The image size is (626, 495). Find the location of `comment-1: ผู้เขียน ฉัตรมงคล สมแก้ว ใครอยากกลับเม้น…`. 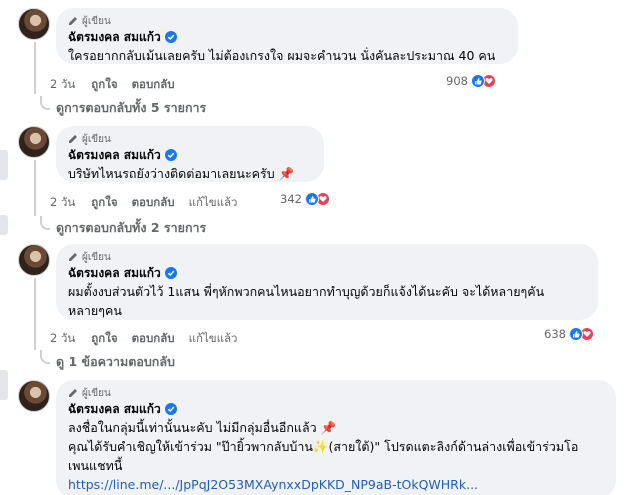

comment-1: ผู้เขียน ฉัตรมงคล สมแก้ว ใครอยากกลับเม้น… is located at coordinates (318, 38).